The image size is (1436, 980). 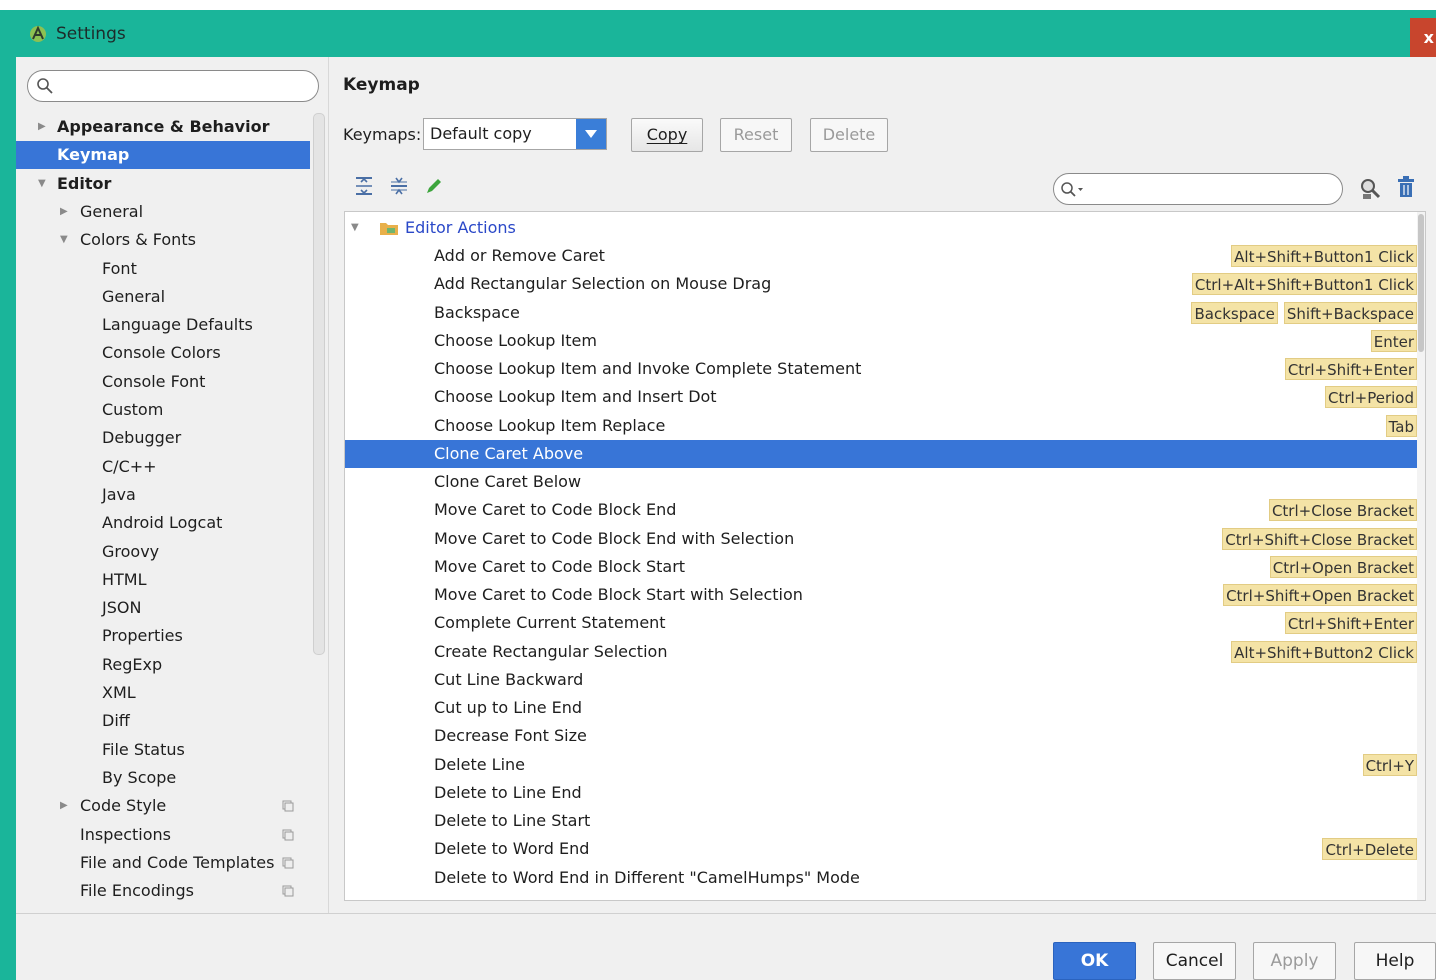 What do you see at coordinates (163, 212) in the screenshot?
I see `sidebar-item: ▶ General` at bounding box center [163, 212].